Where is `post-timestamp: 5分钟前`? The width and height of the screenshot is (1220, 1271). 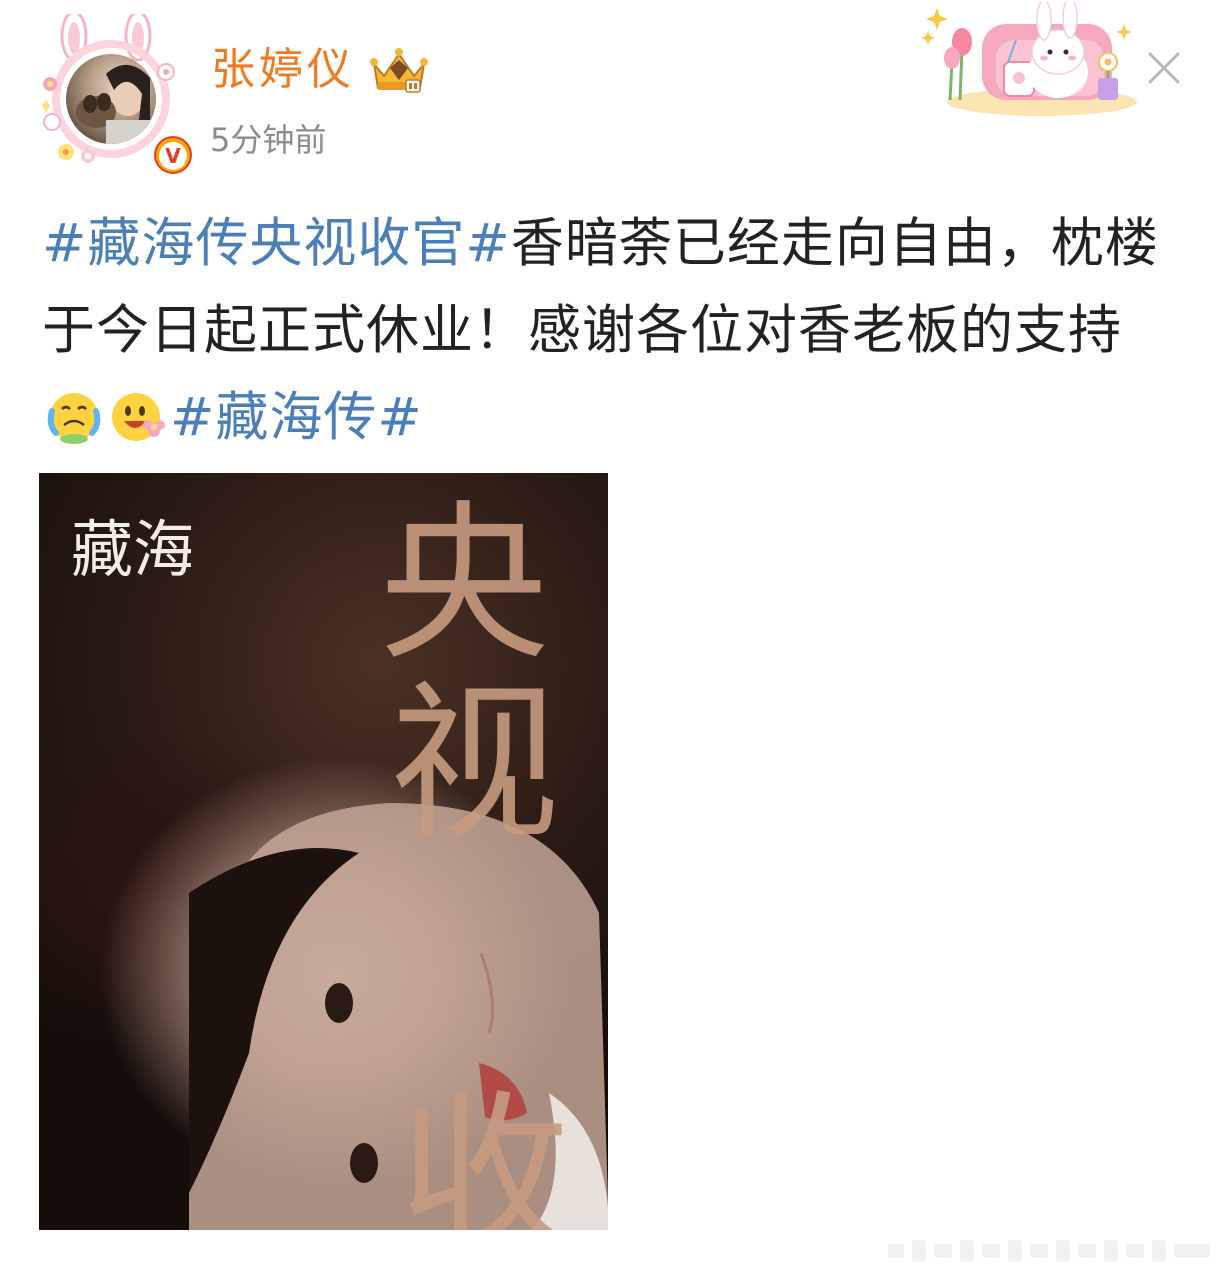
post-timestamp: 5分钟前 is located at coordinates (268, 140).